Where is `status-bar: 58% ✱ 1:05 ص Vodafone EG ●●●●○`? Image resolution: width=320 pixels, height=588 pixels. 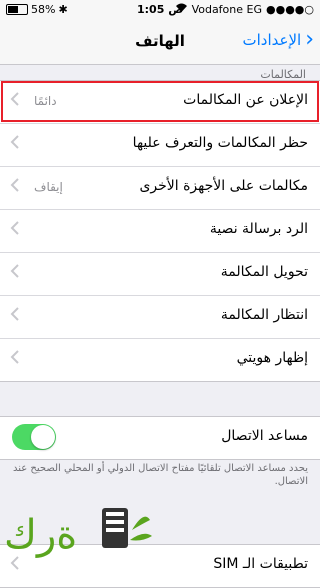
status-bar: 58% ✱ 1:05 ص Vodafone EG ●●●●○ is located at coordinates (160, 10).